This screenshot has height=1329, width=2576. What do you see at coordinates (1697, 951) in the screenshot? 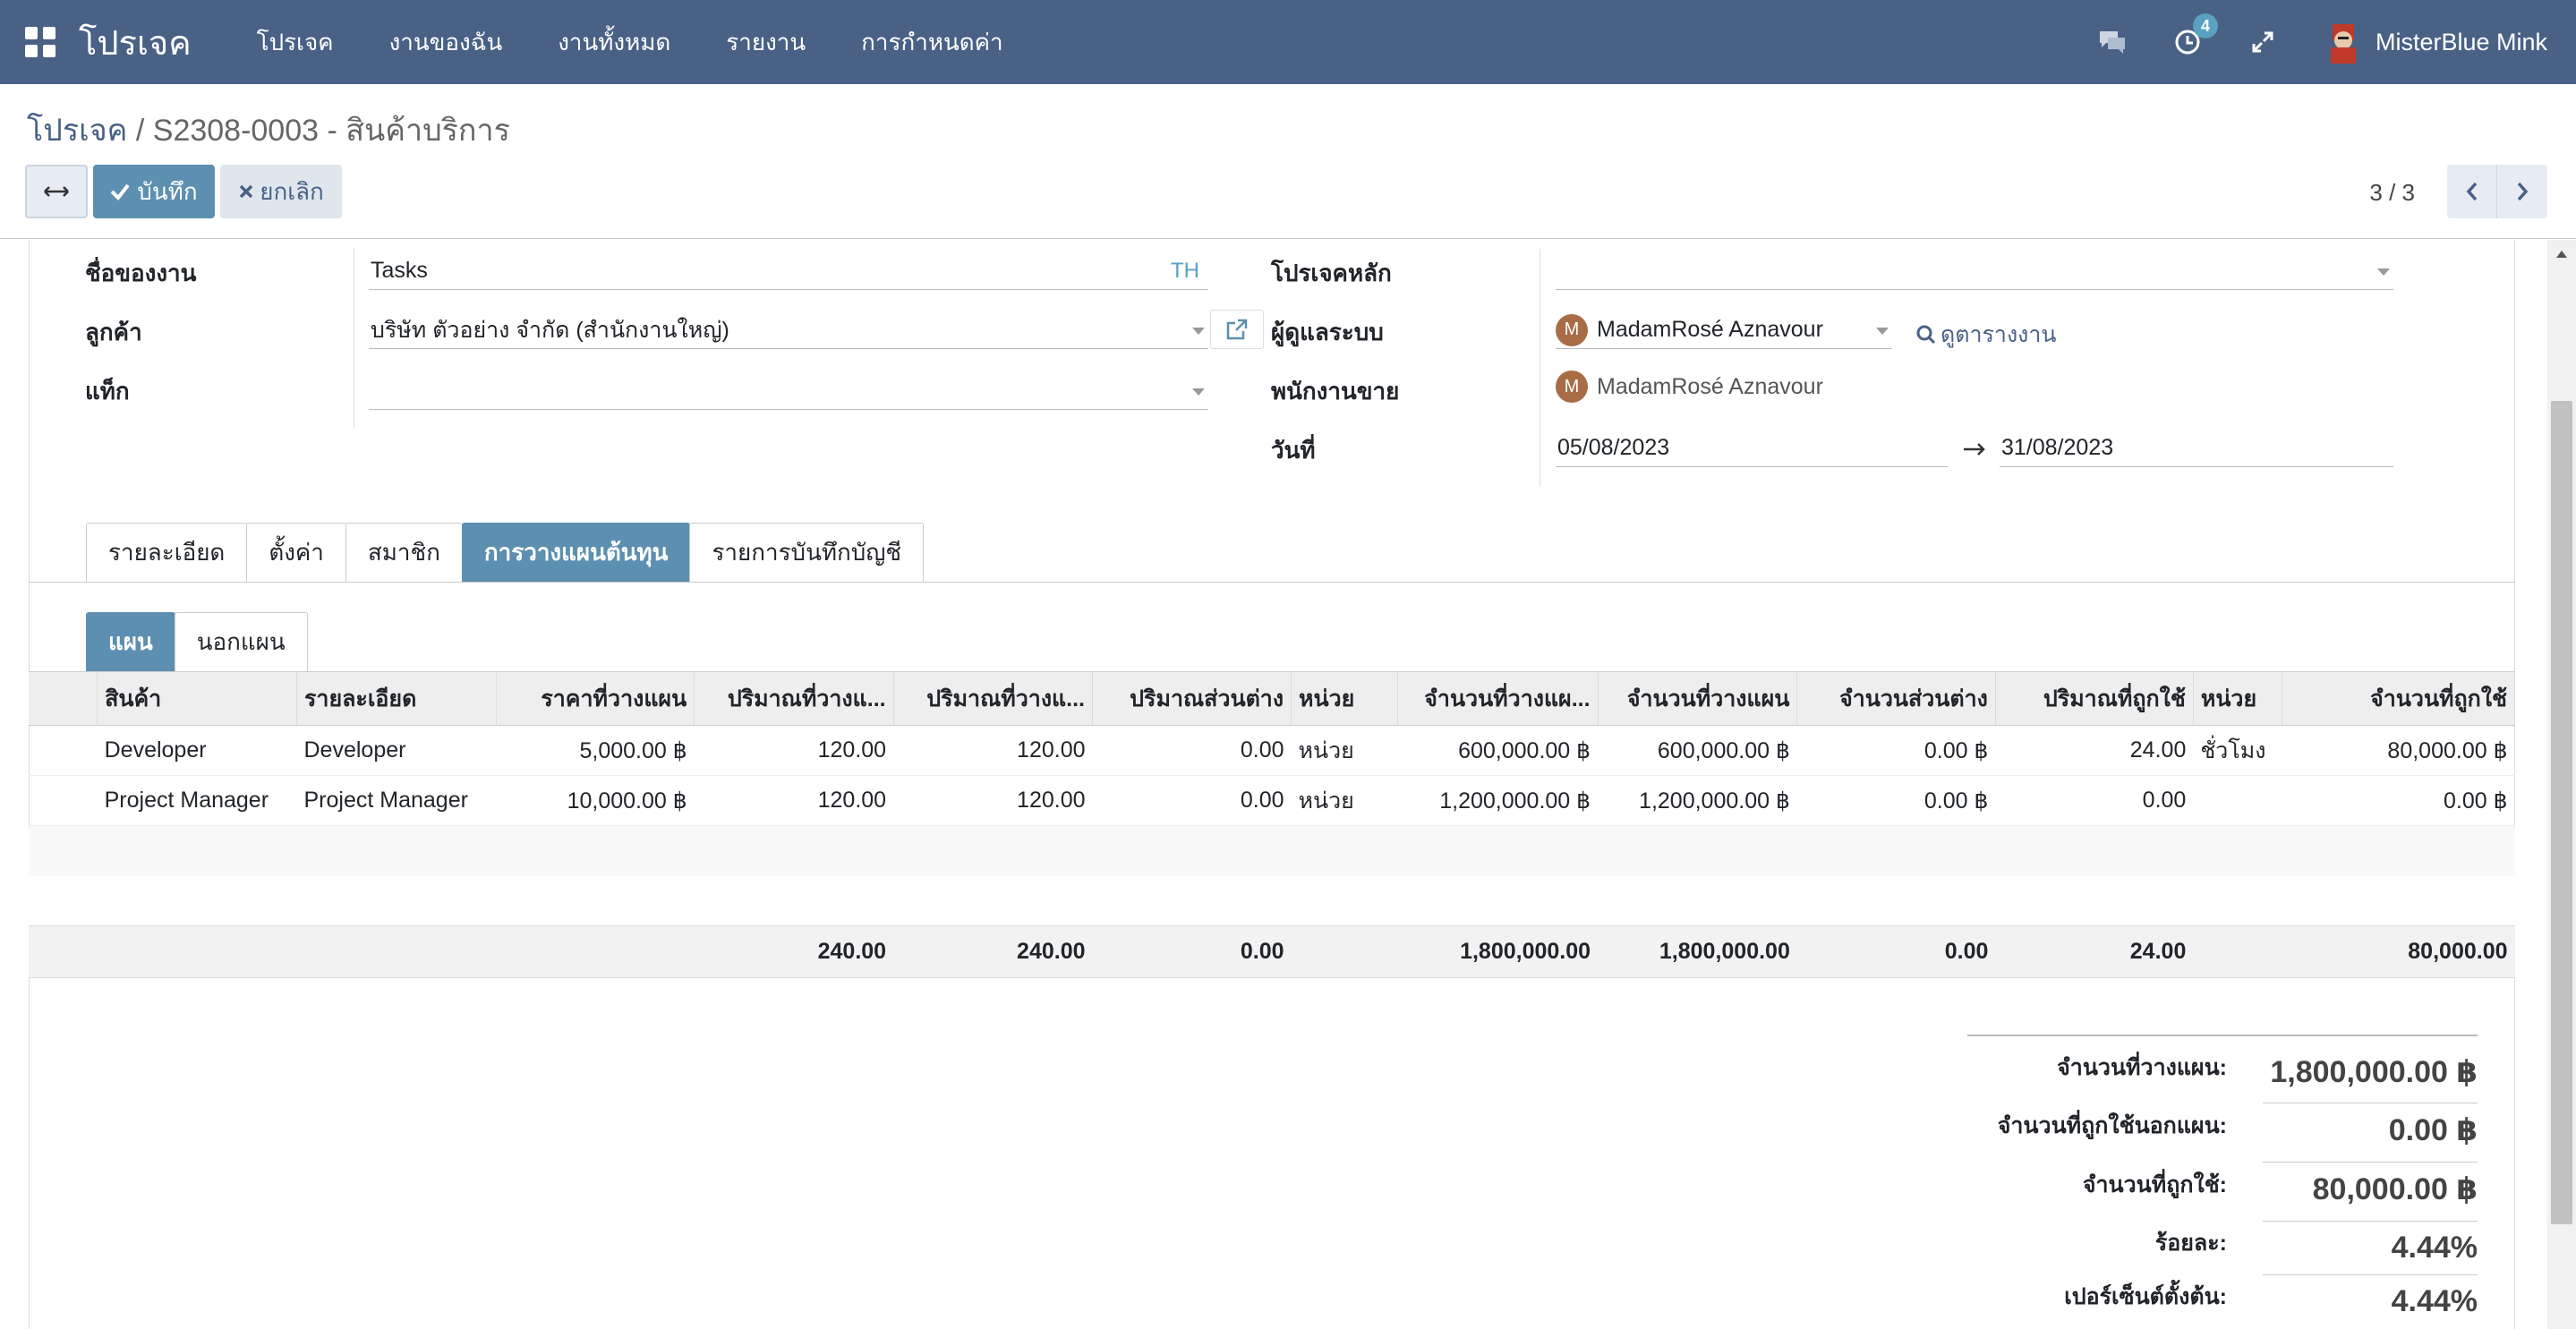
I see `footer-planned-amount-2: 1,800,000.00` at bounding box center [1697, 951].